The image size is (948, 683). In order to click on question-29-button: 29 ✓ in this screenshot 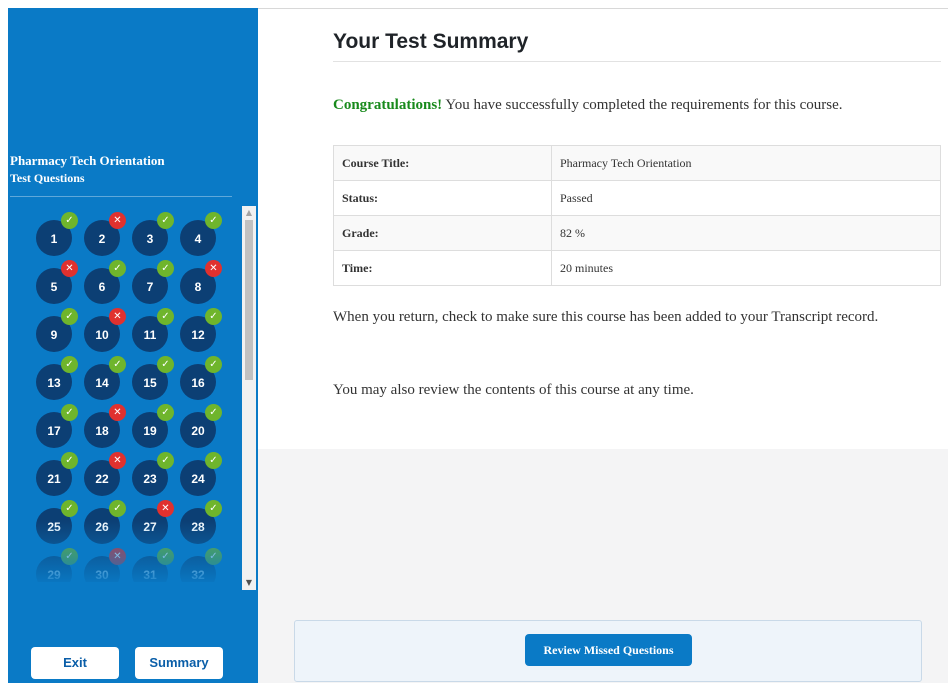, I will do `click(57, 565)`.